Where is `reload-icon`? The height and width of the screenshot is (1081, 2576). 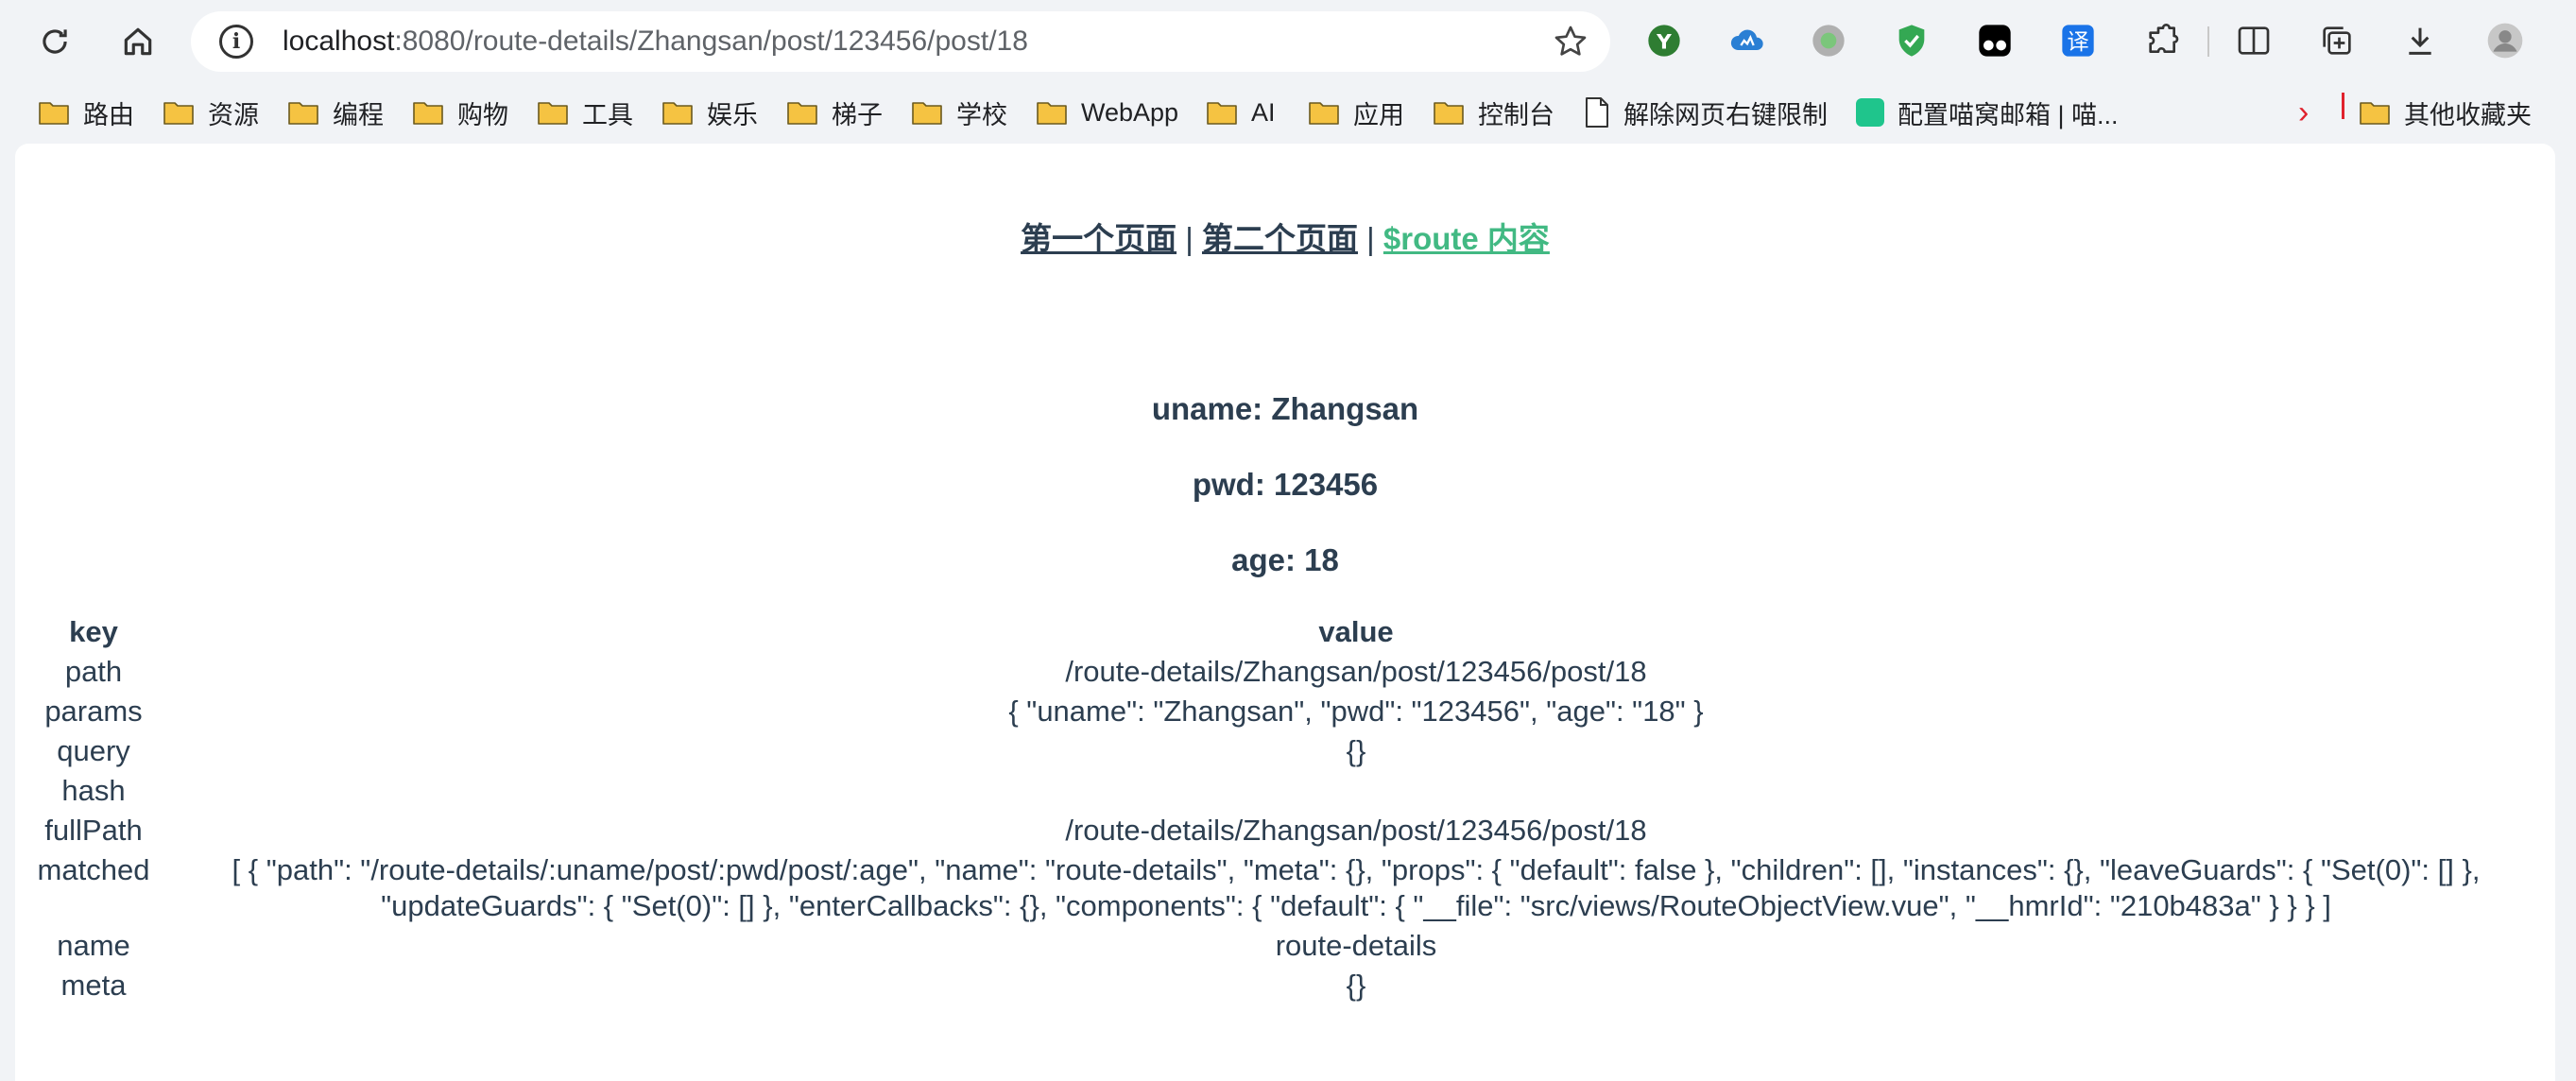 reload-icon is located at coordinates (55, 41).